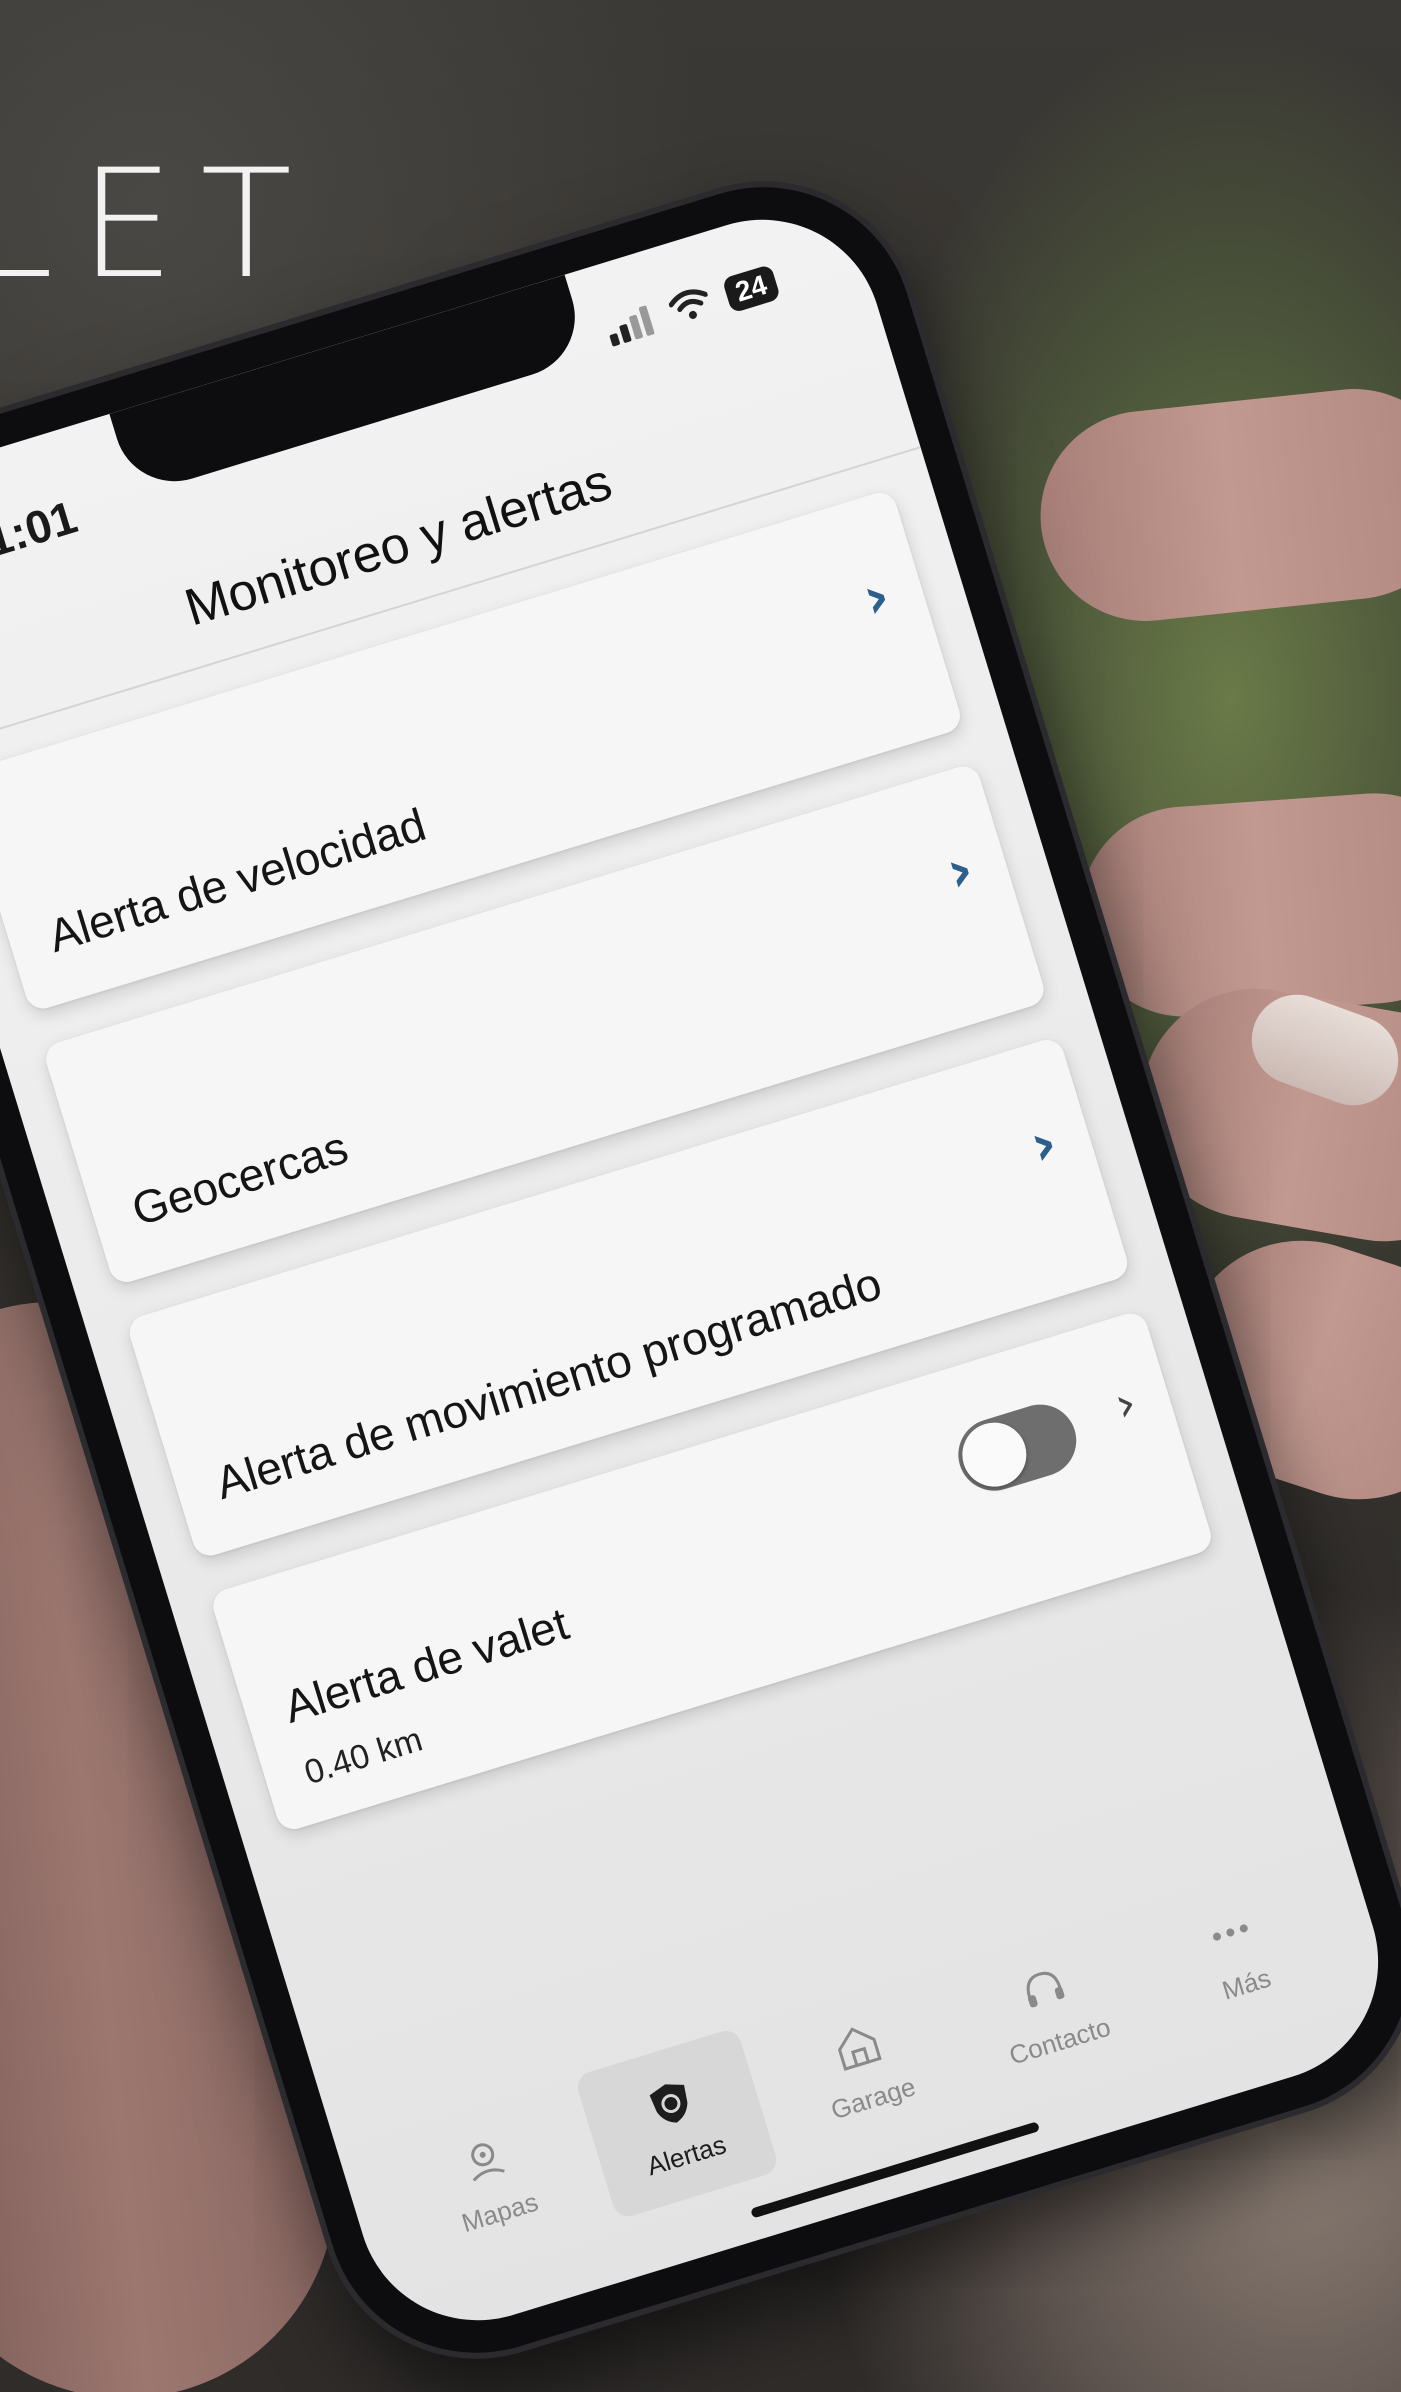 The image size is (1401, 2392). I want to click on tab-mas: Más, so click(1237, 1952).